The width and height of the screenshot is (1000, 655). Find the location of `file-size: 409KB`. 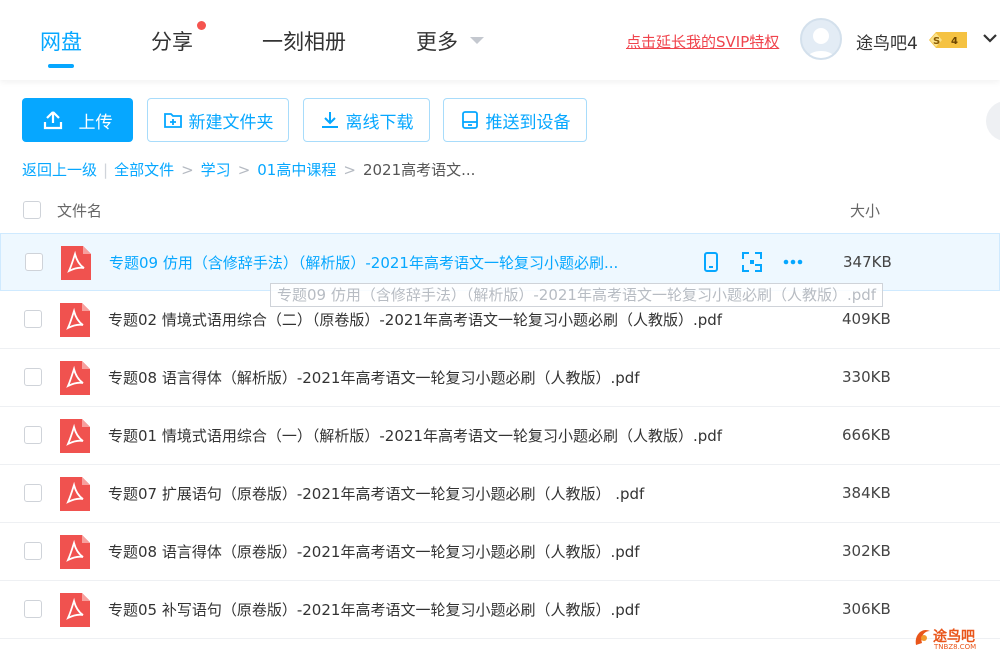

file-size: 409KB is located at coordinates (866, 319).